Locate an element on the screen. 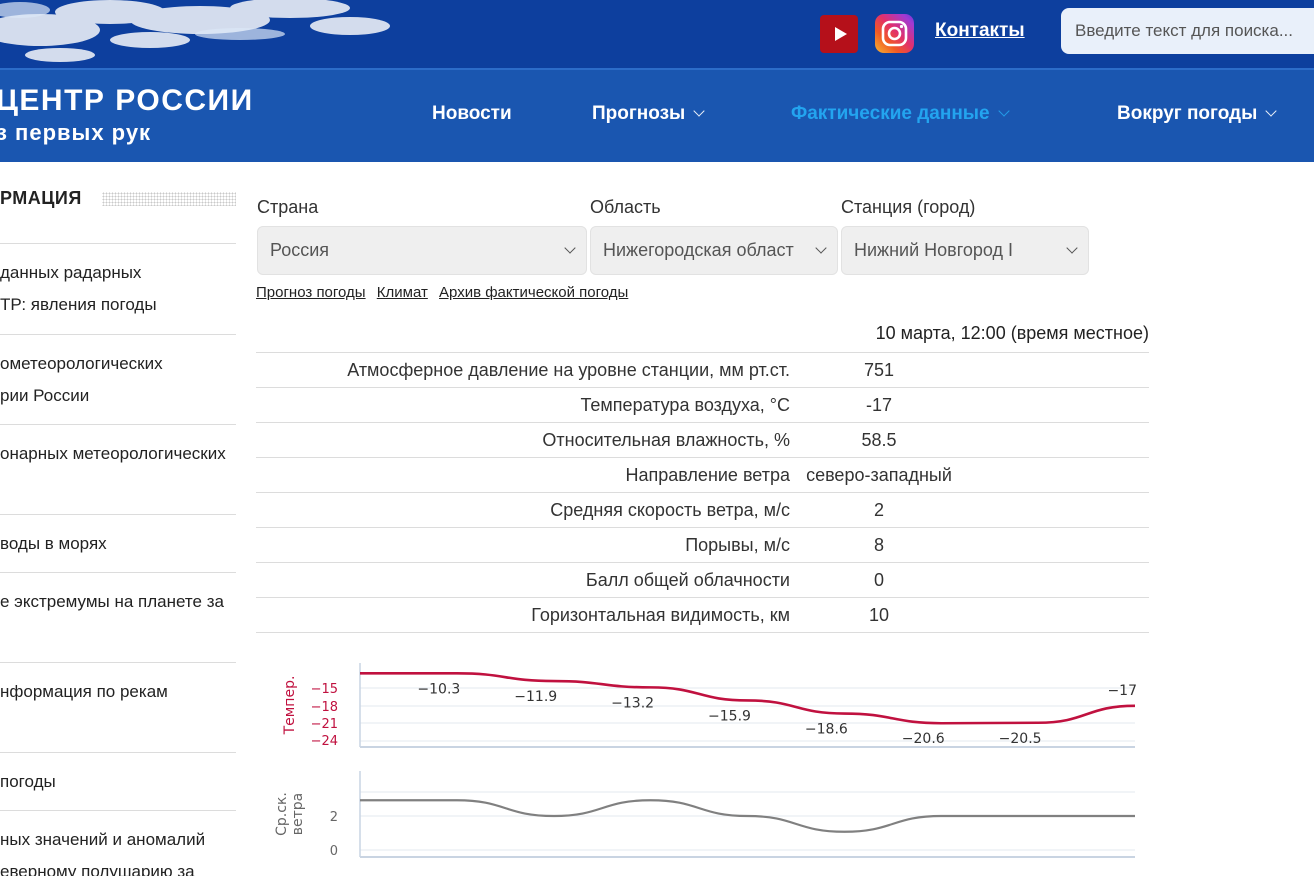 Image resolution: width=1314 pixels, height=876 pixels. sidebar-item-radar: данных радарных ТР: явления погоды is located at coordinates (118, 288).